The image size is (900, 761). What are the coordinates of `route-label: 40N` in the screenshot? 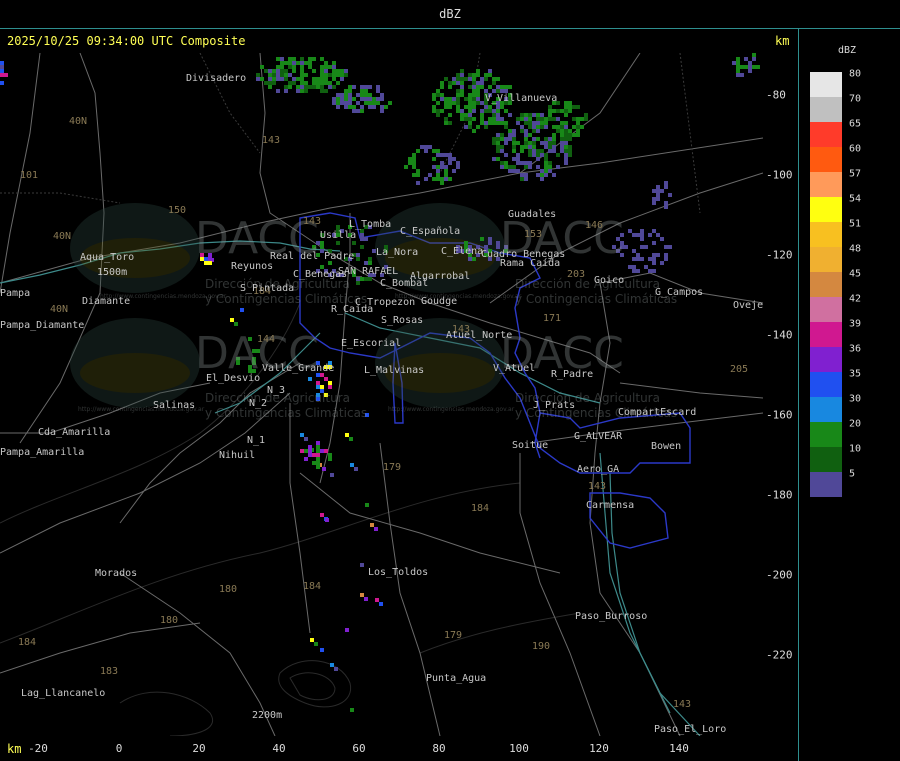 It's located at (78, 121).